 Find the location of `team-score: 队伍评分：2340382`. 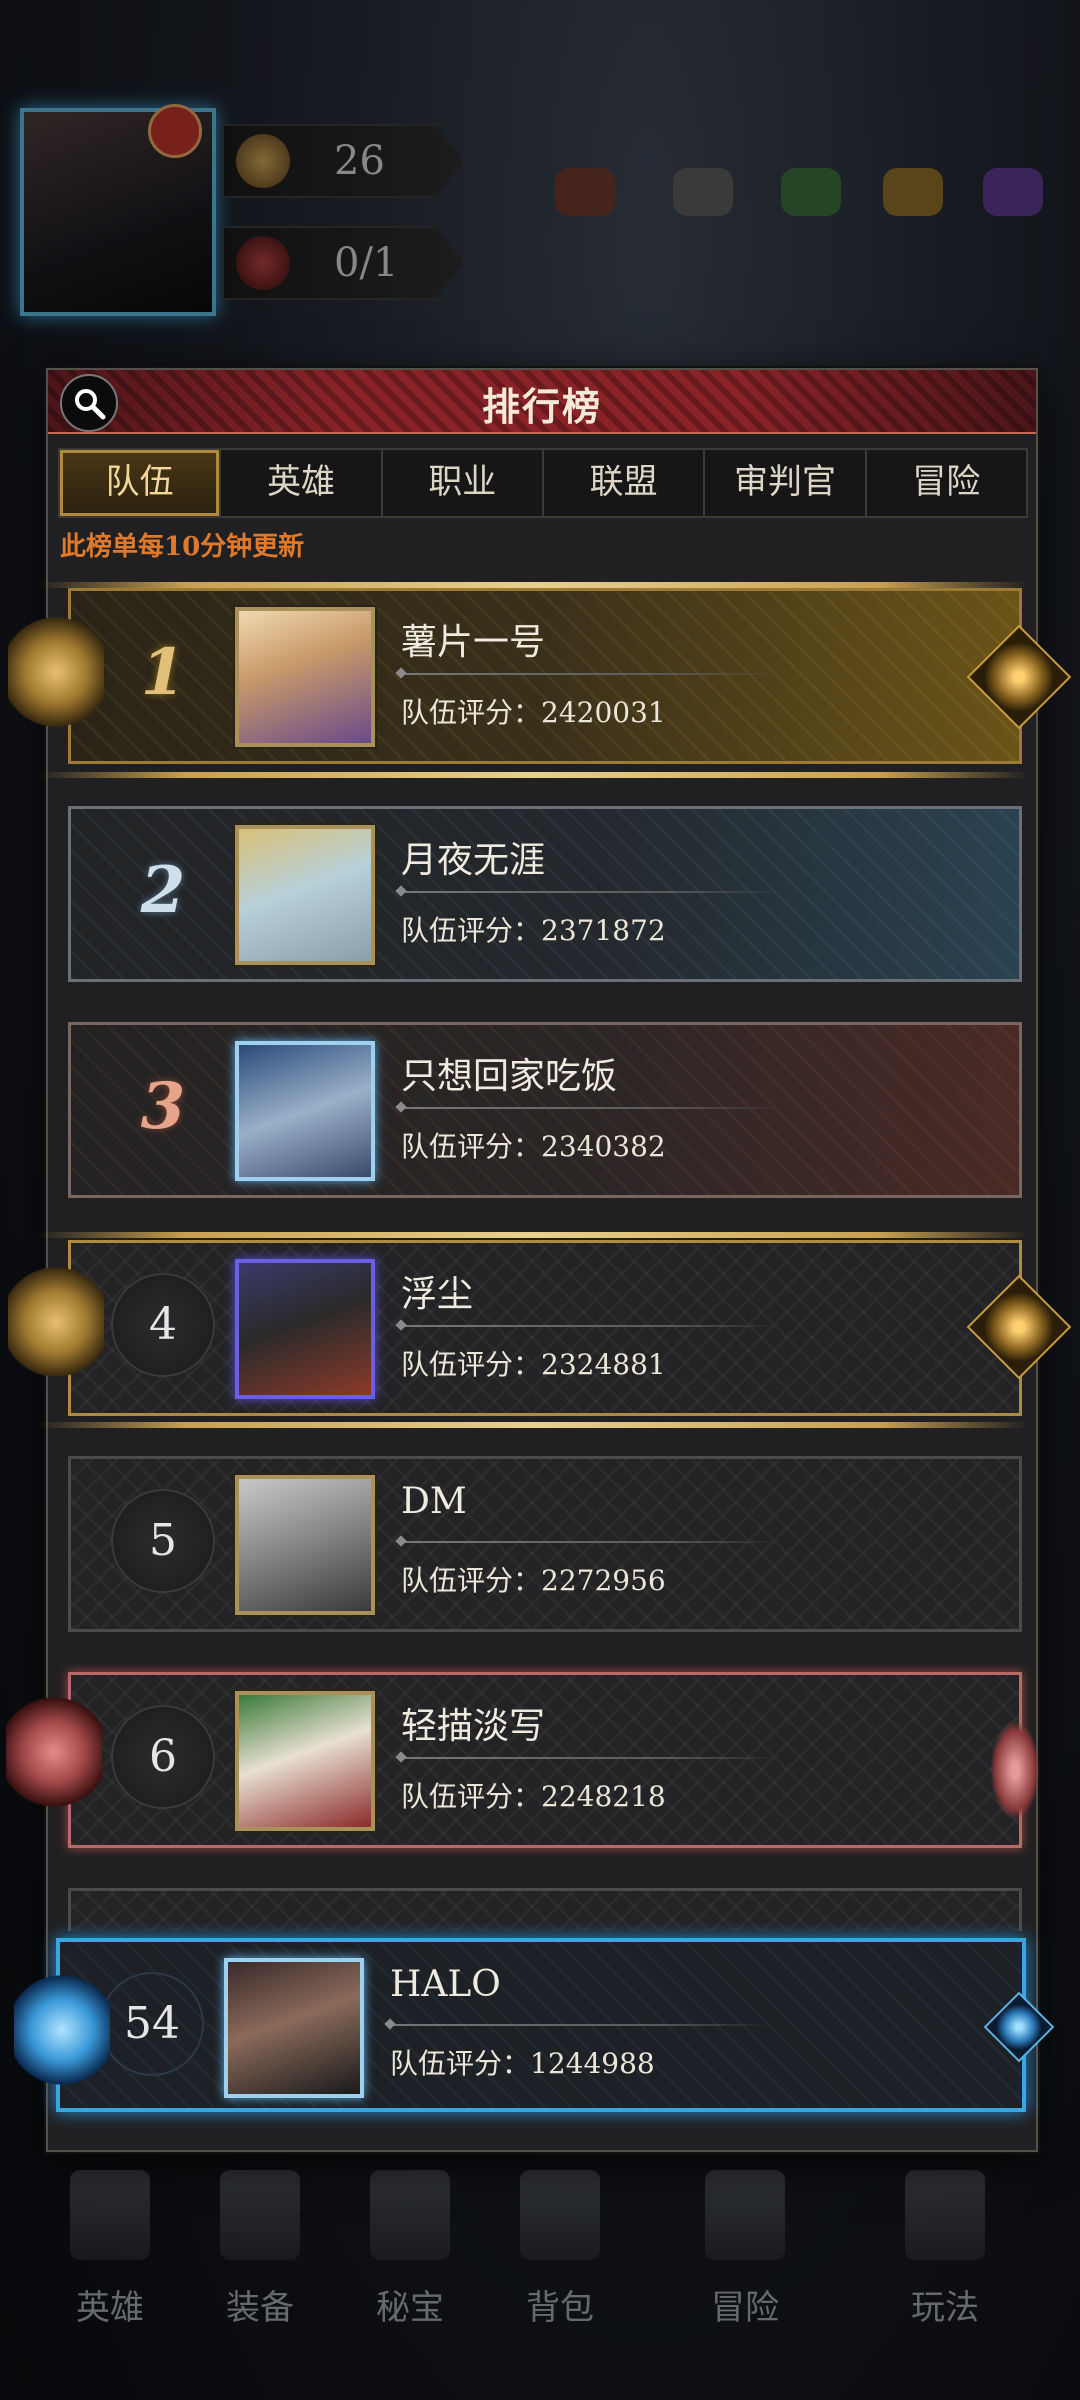

team-score: 队伍评分：2340382 is located at coordinates (533, 1145).